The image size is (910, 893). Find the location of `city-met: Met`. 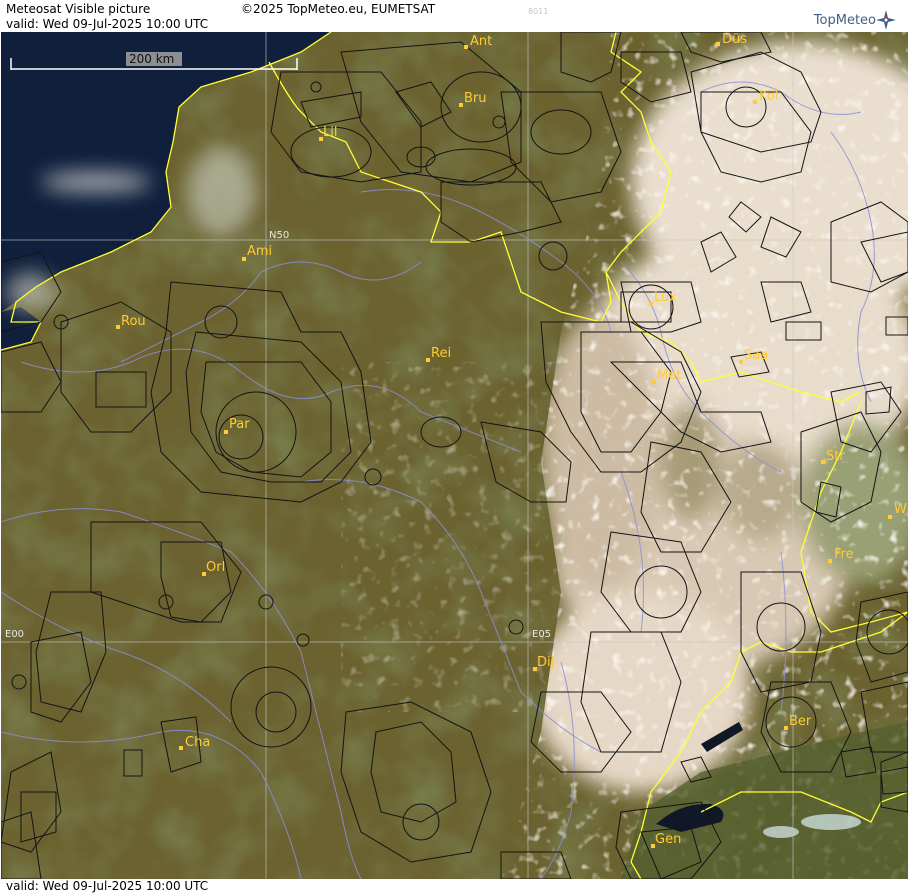

city-met: Met is located at coordinates (666, 376).